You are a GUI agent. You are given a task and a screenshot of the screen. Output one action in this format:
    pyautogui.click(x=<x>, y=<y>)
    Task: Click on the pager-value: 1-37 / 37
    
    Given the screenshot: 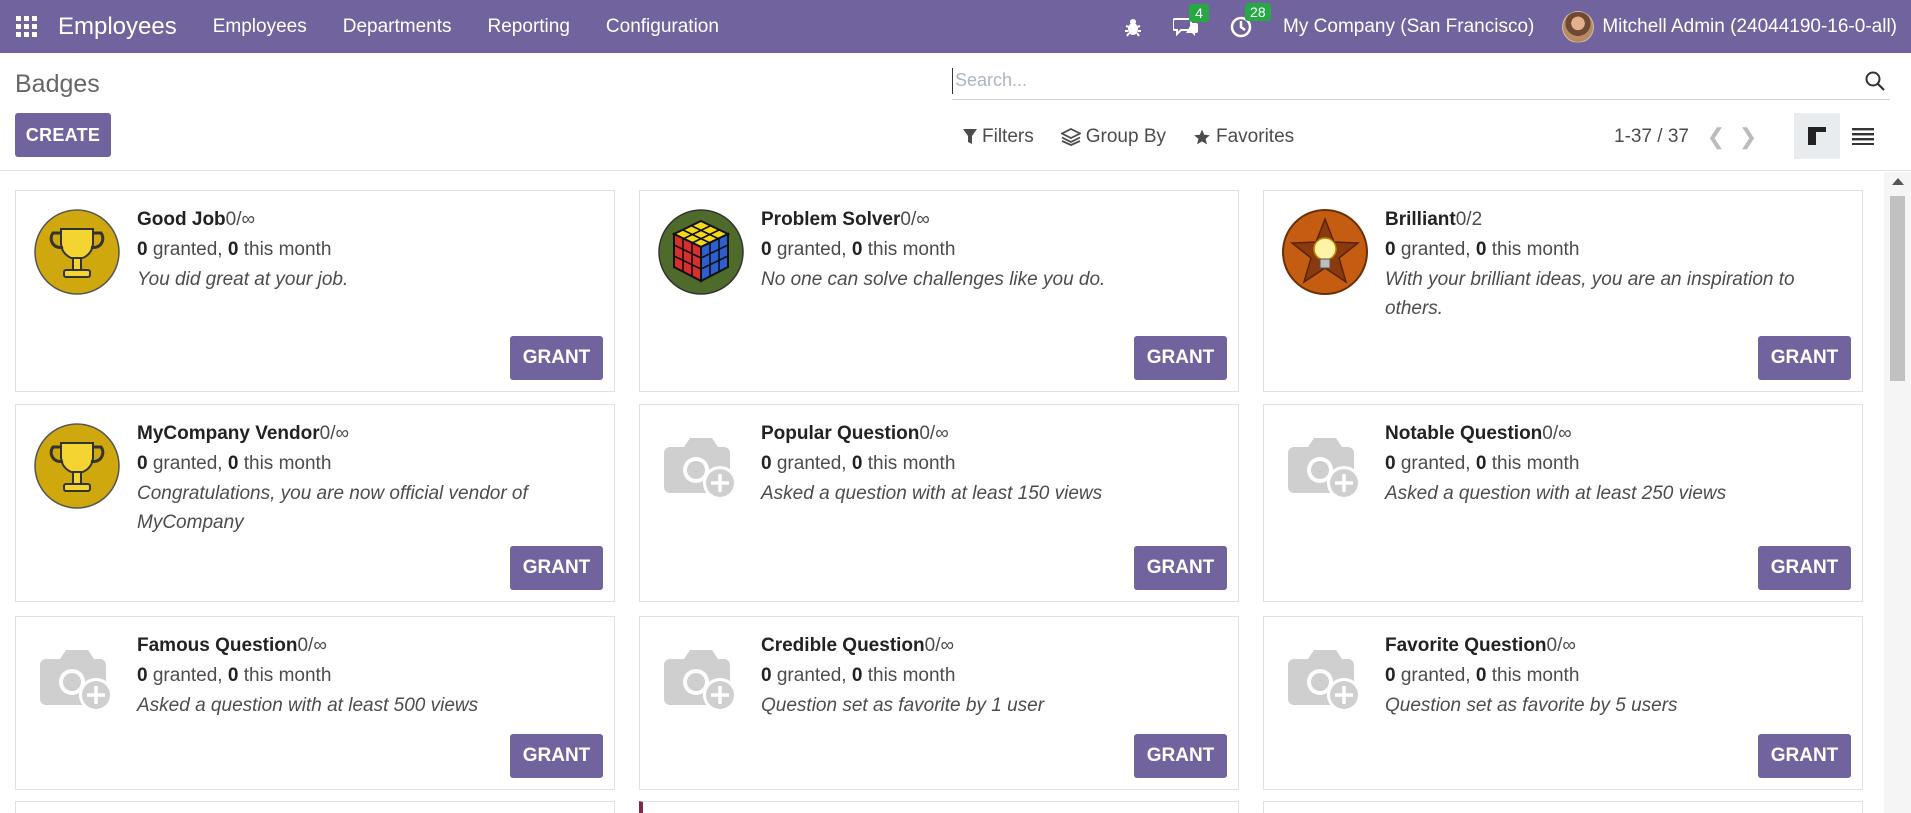 What is the action you would take?
    pyautogui.click(x=1651, y=137)
    